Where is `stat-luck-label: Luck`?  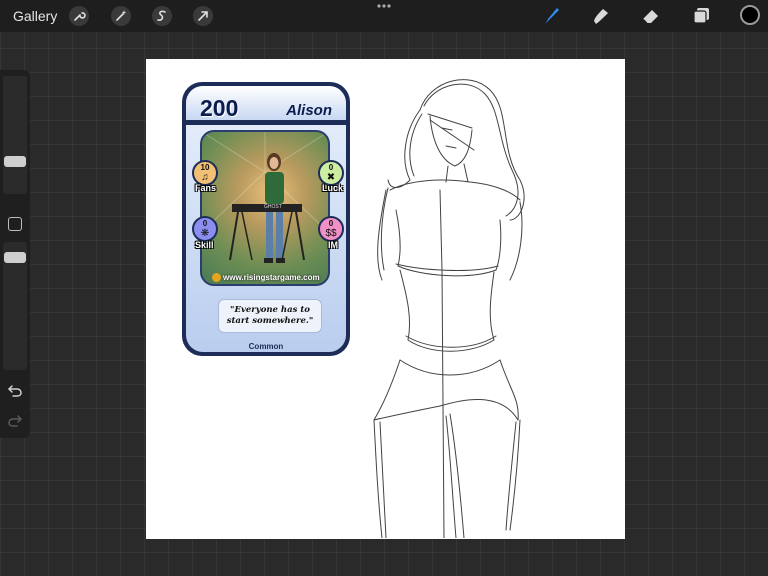 stat-luck-label: Luck is located at coordinates (333, 188).